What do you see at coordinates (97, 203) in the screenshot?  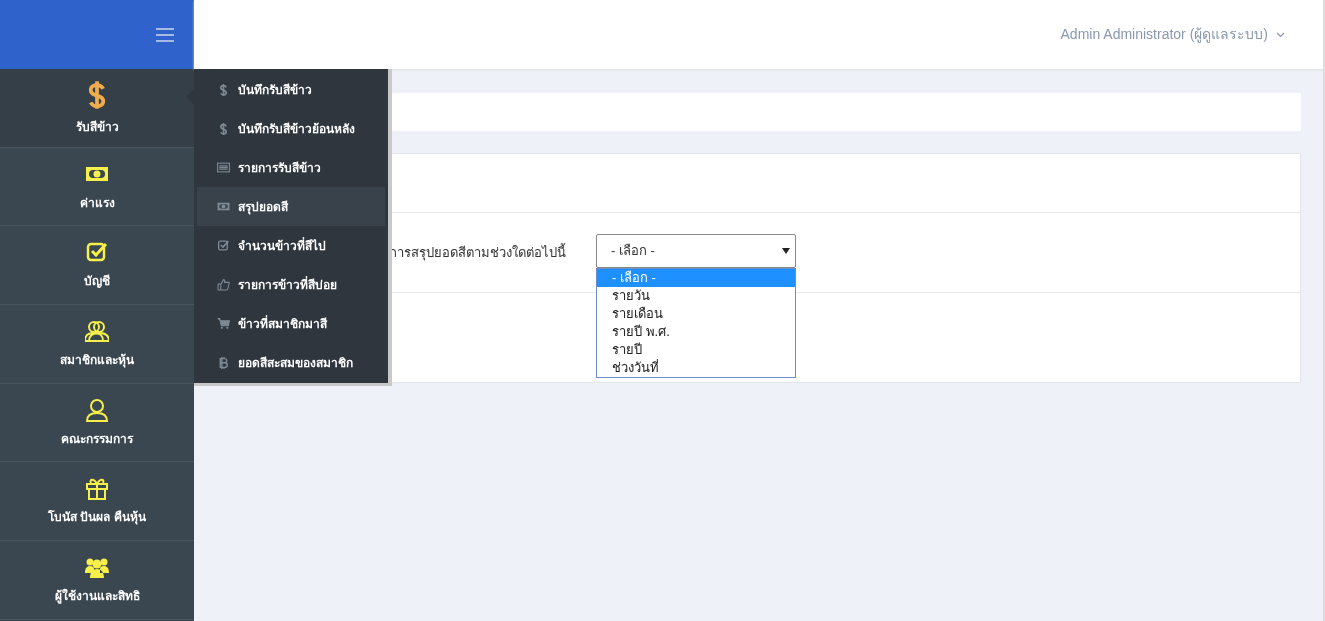 I see `sidebar-label: ค่าแรง` at bounding box center [97, 203].